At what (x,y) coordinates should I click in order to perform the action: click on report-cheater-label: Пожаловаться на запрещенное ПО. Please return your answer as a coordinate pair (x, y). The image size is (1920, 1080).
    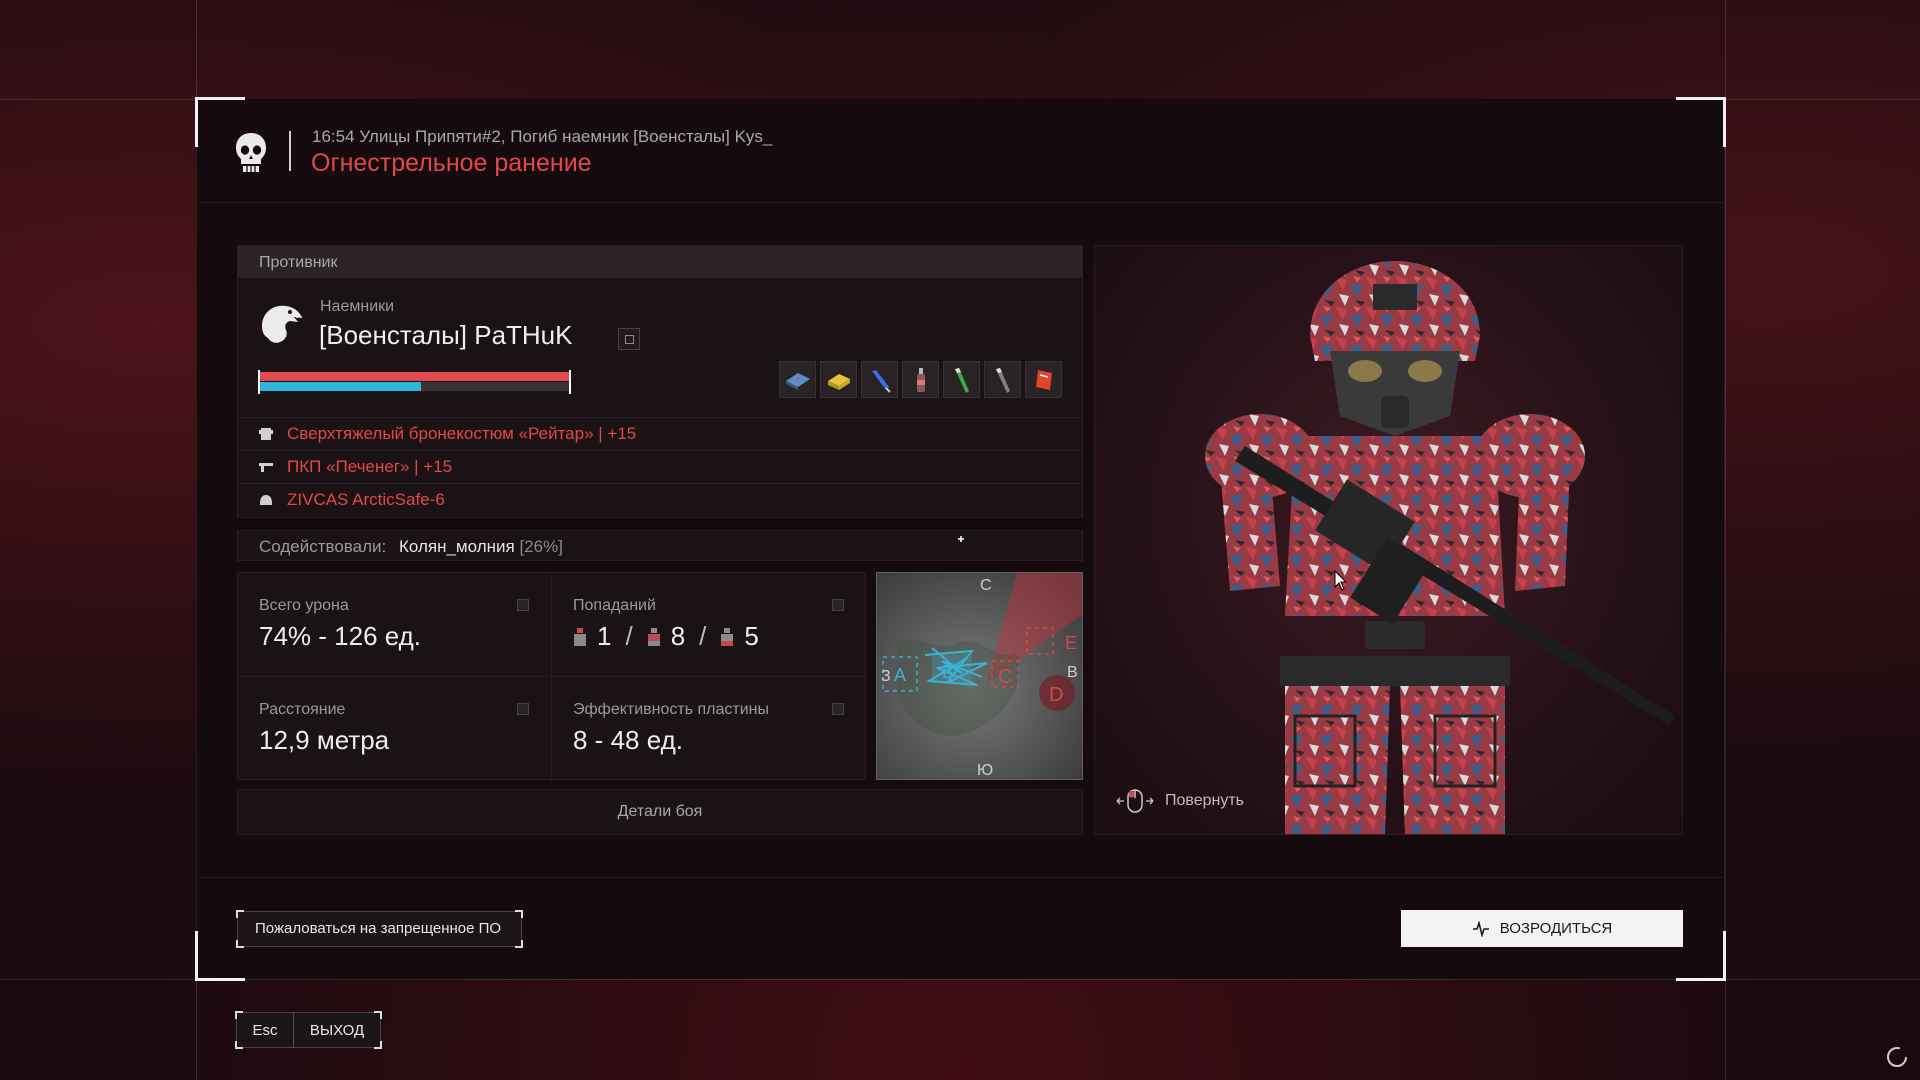
    Looking at the image, I should click on (378, 928).